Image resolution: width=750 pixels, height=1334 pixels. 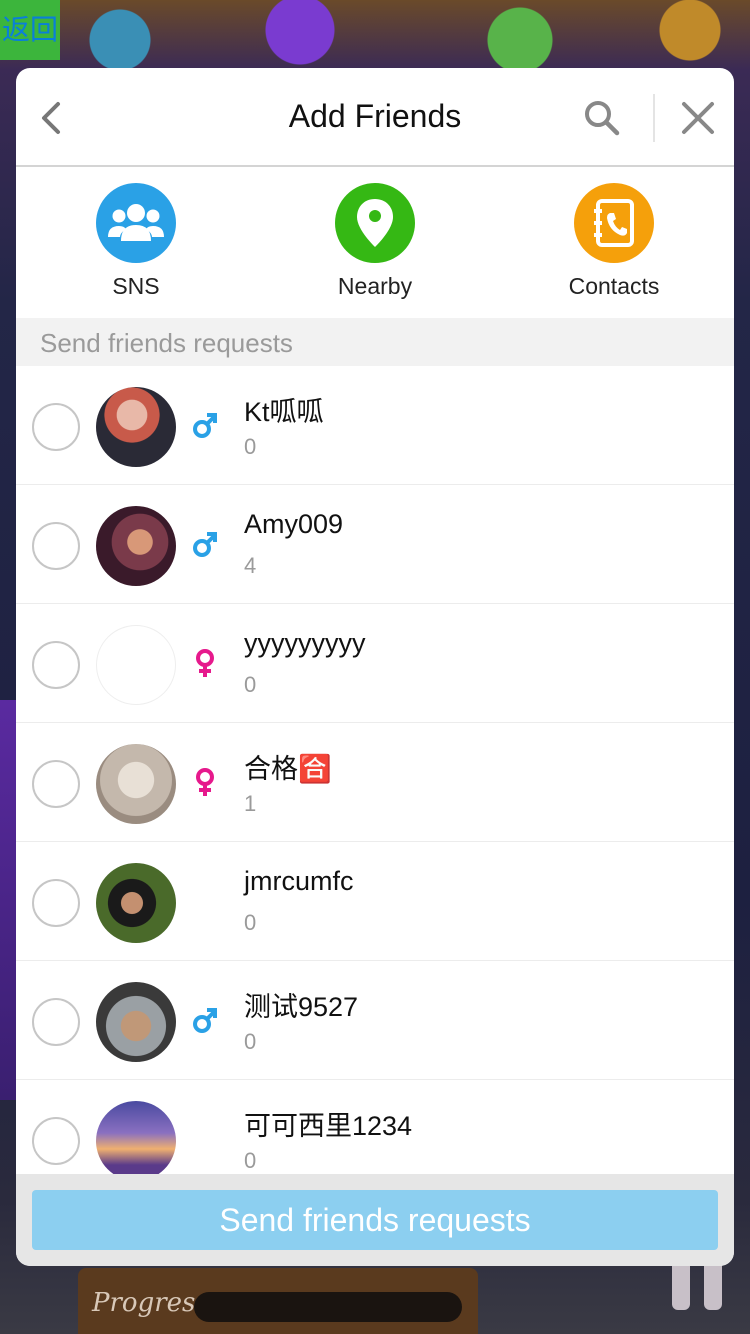 I want to click on nearby-label: Nearby, so click(x=375, y=286).